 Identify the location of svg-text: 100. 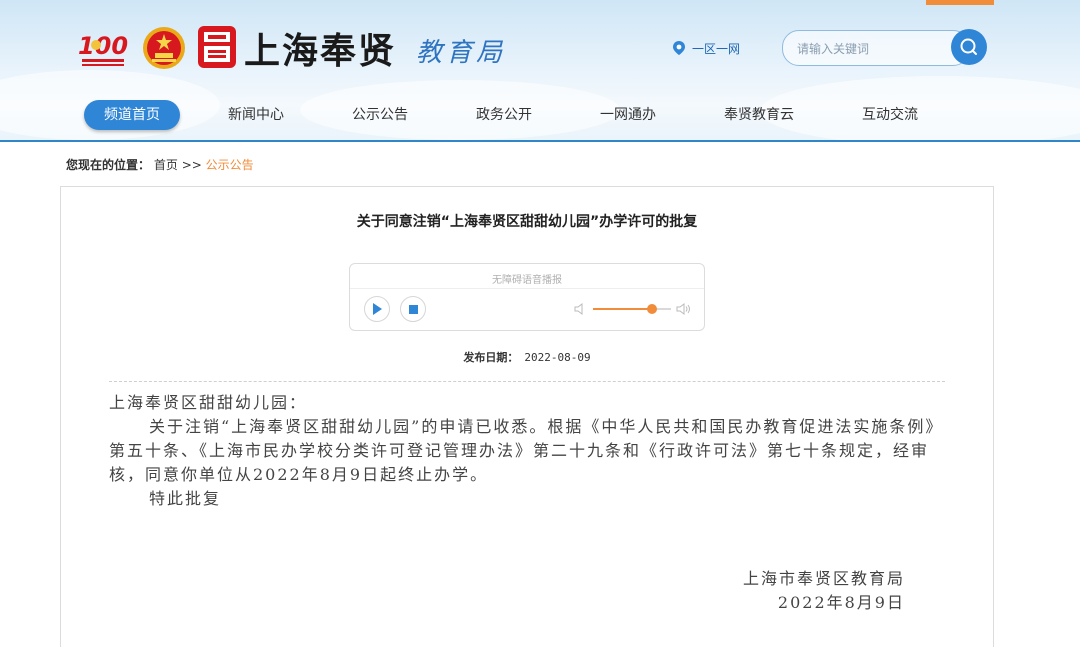
(103, 46).